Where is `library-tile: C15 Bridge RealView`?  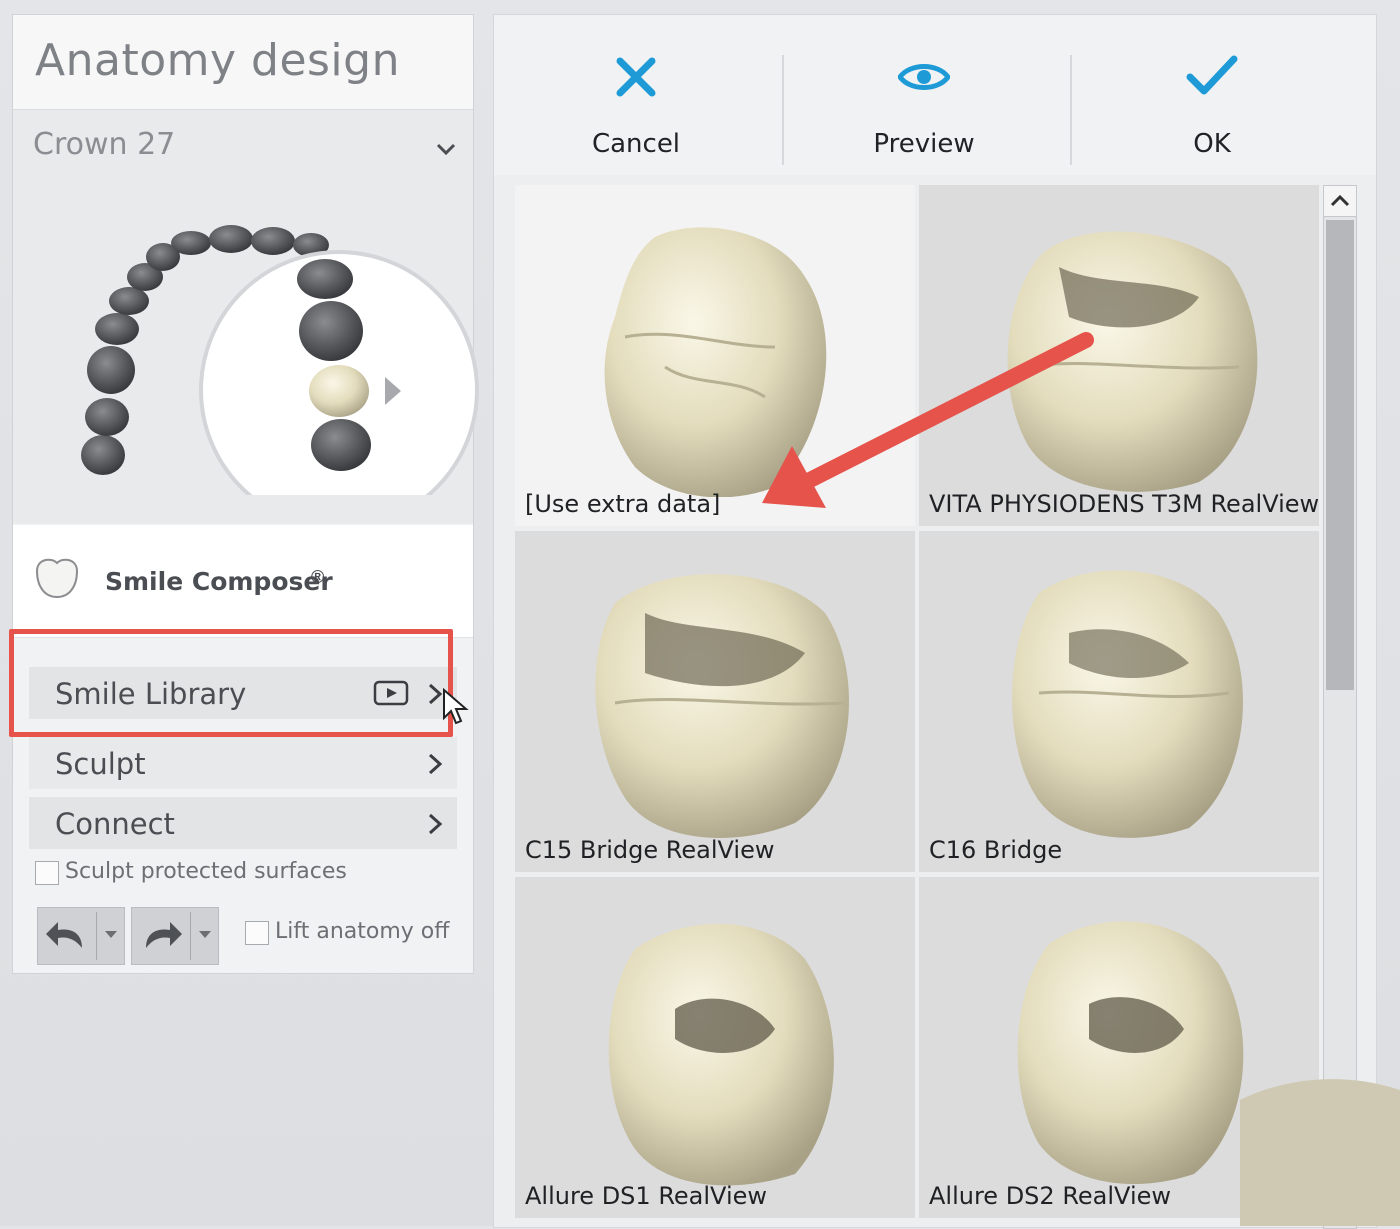
library-tile: C15 Bridge RealView is located at coordinates (715, 701).